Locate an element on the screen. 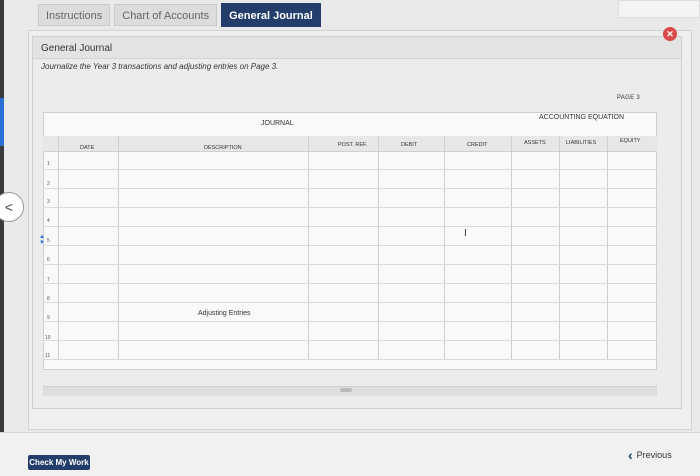 This screenshot has height=476, width=700. tab-chart-of-accounts: Chart of Accounts is located at coordinates (166, 15).